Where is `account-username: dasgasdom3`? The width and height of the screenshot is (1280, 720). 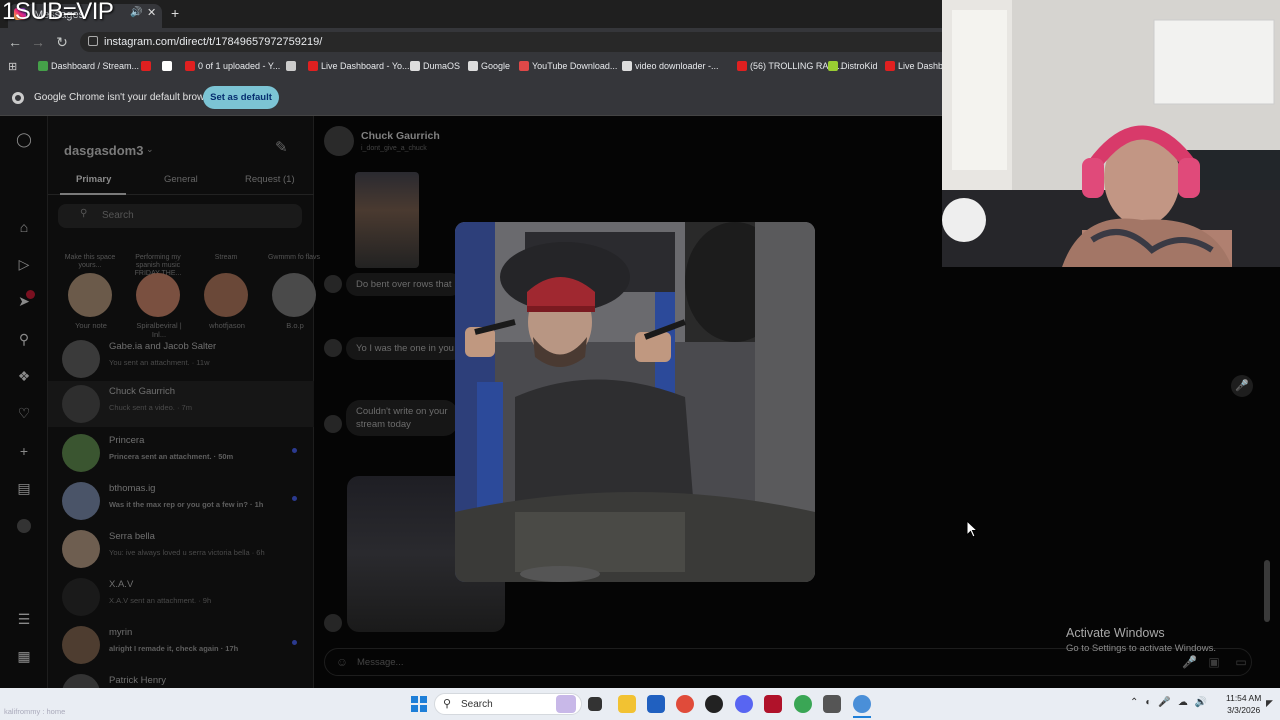
account-username: dasgasdom3 is located at coordinates (103, 150).